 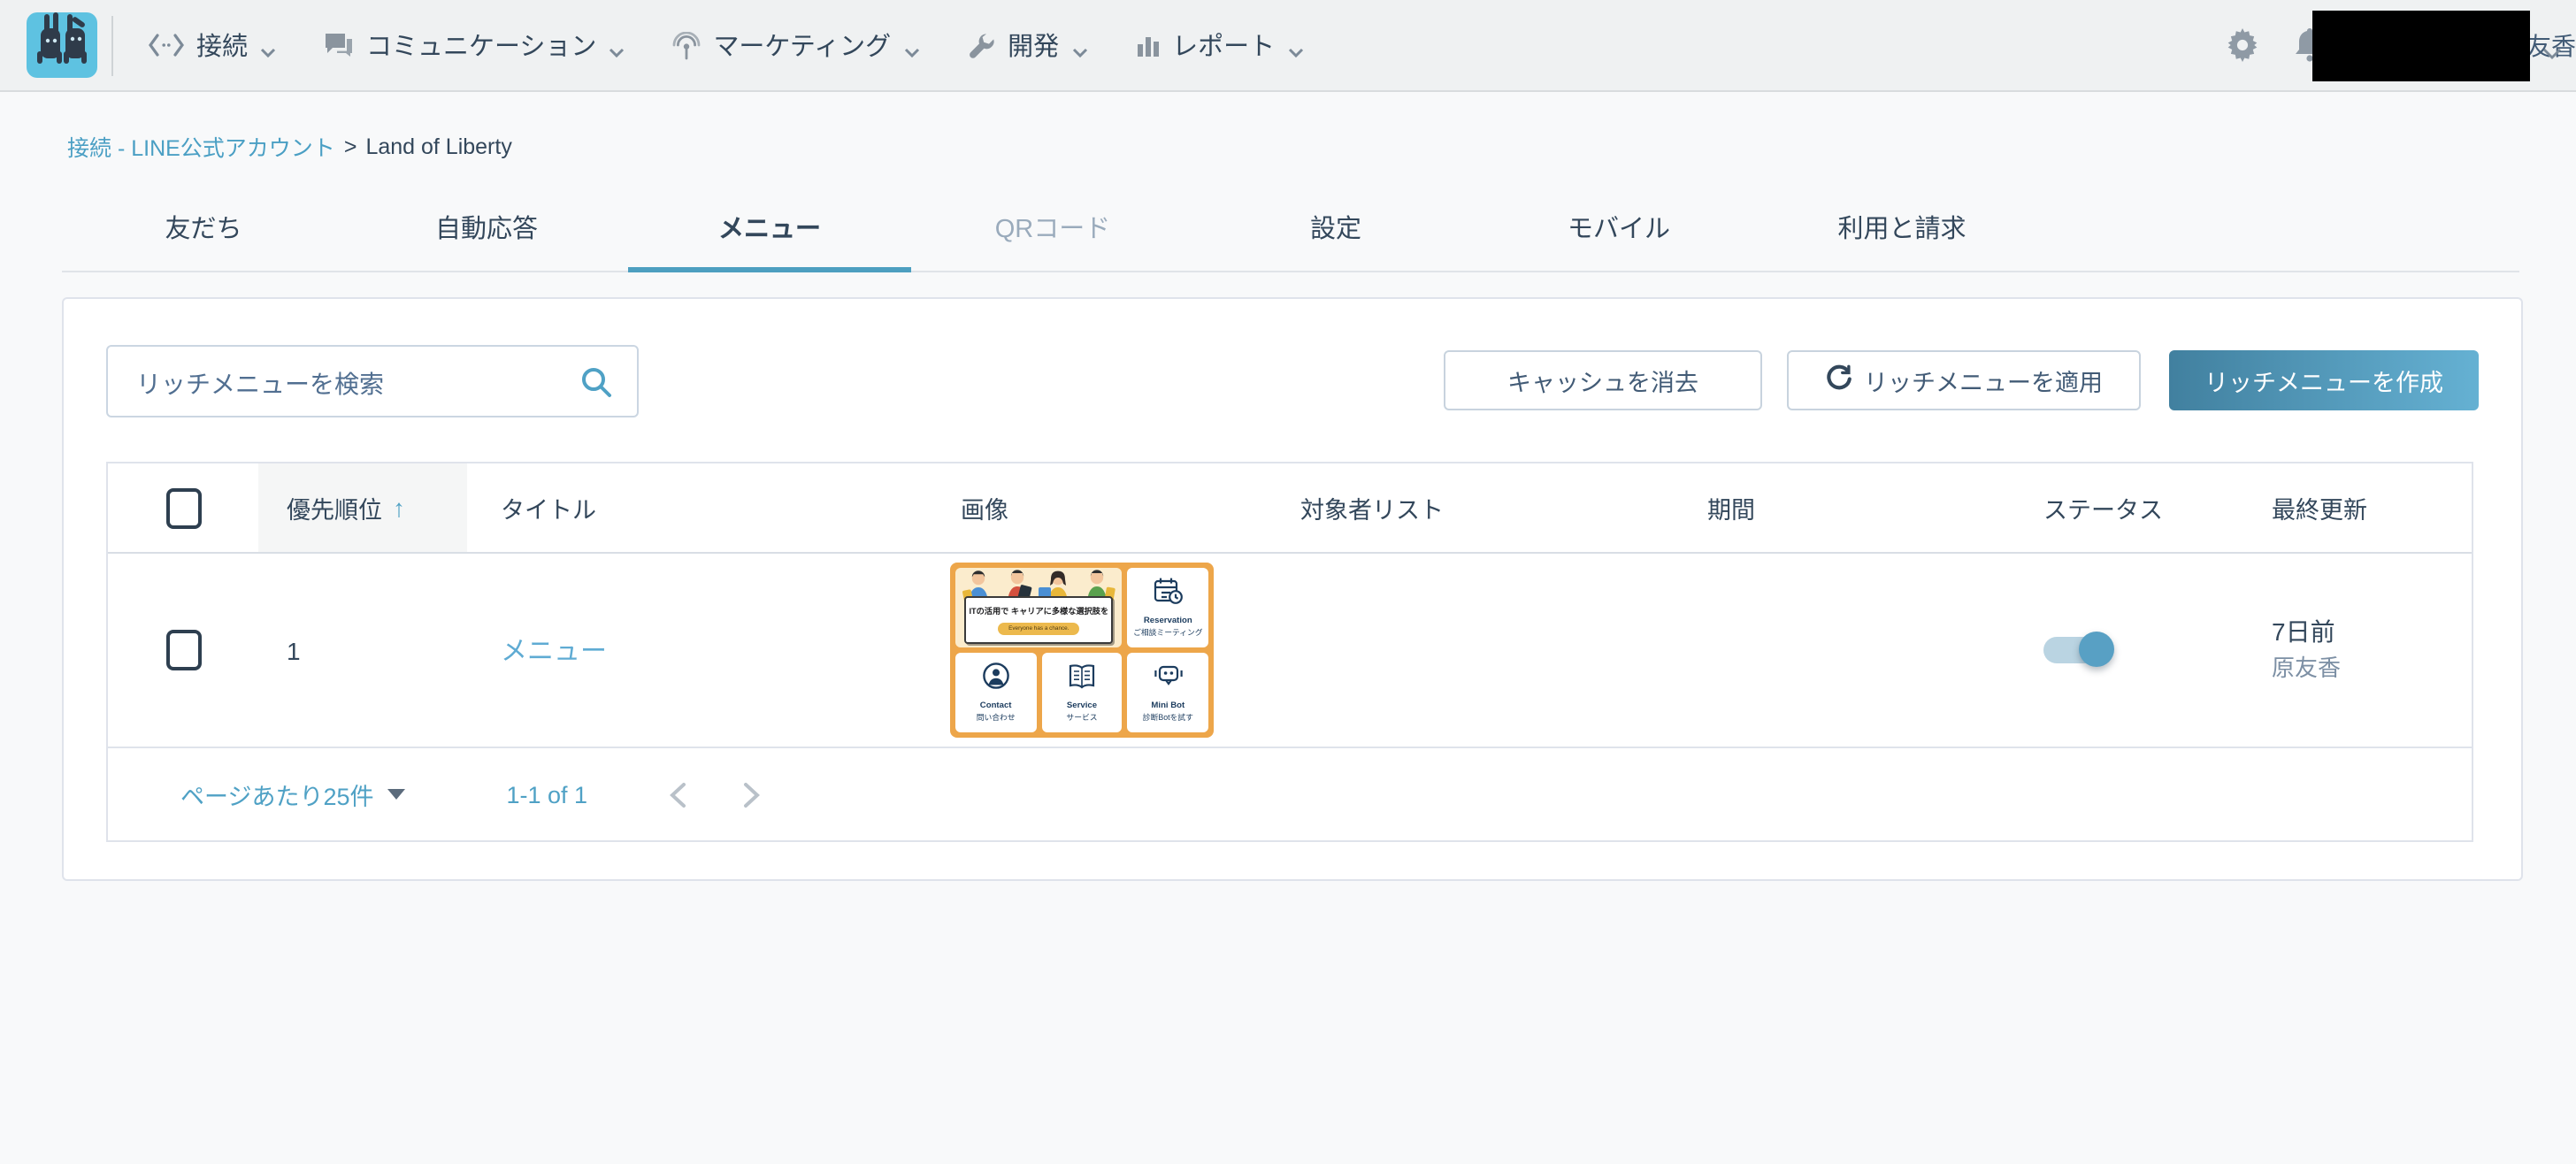 I want to click on nav-label: レポート, so click(x=1224, y=48).